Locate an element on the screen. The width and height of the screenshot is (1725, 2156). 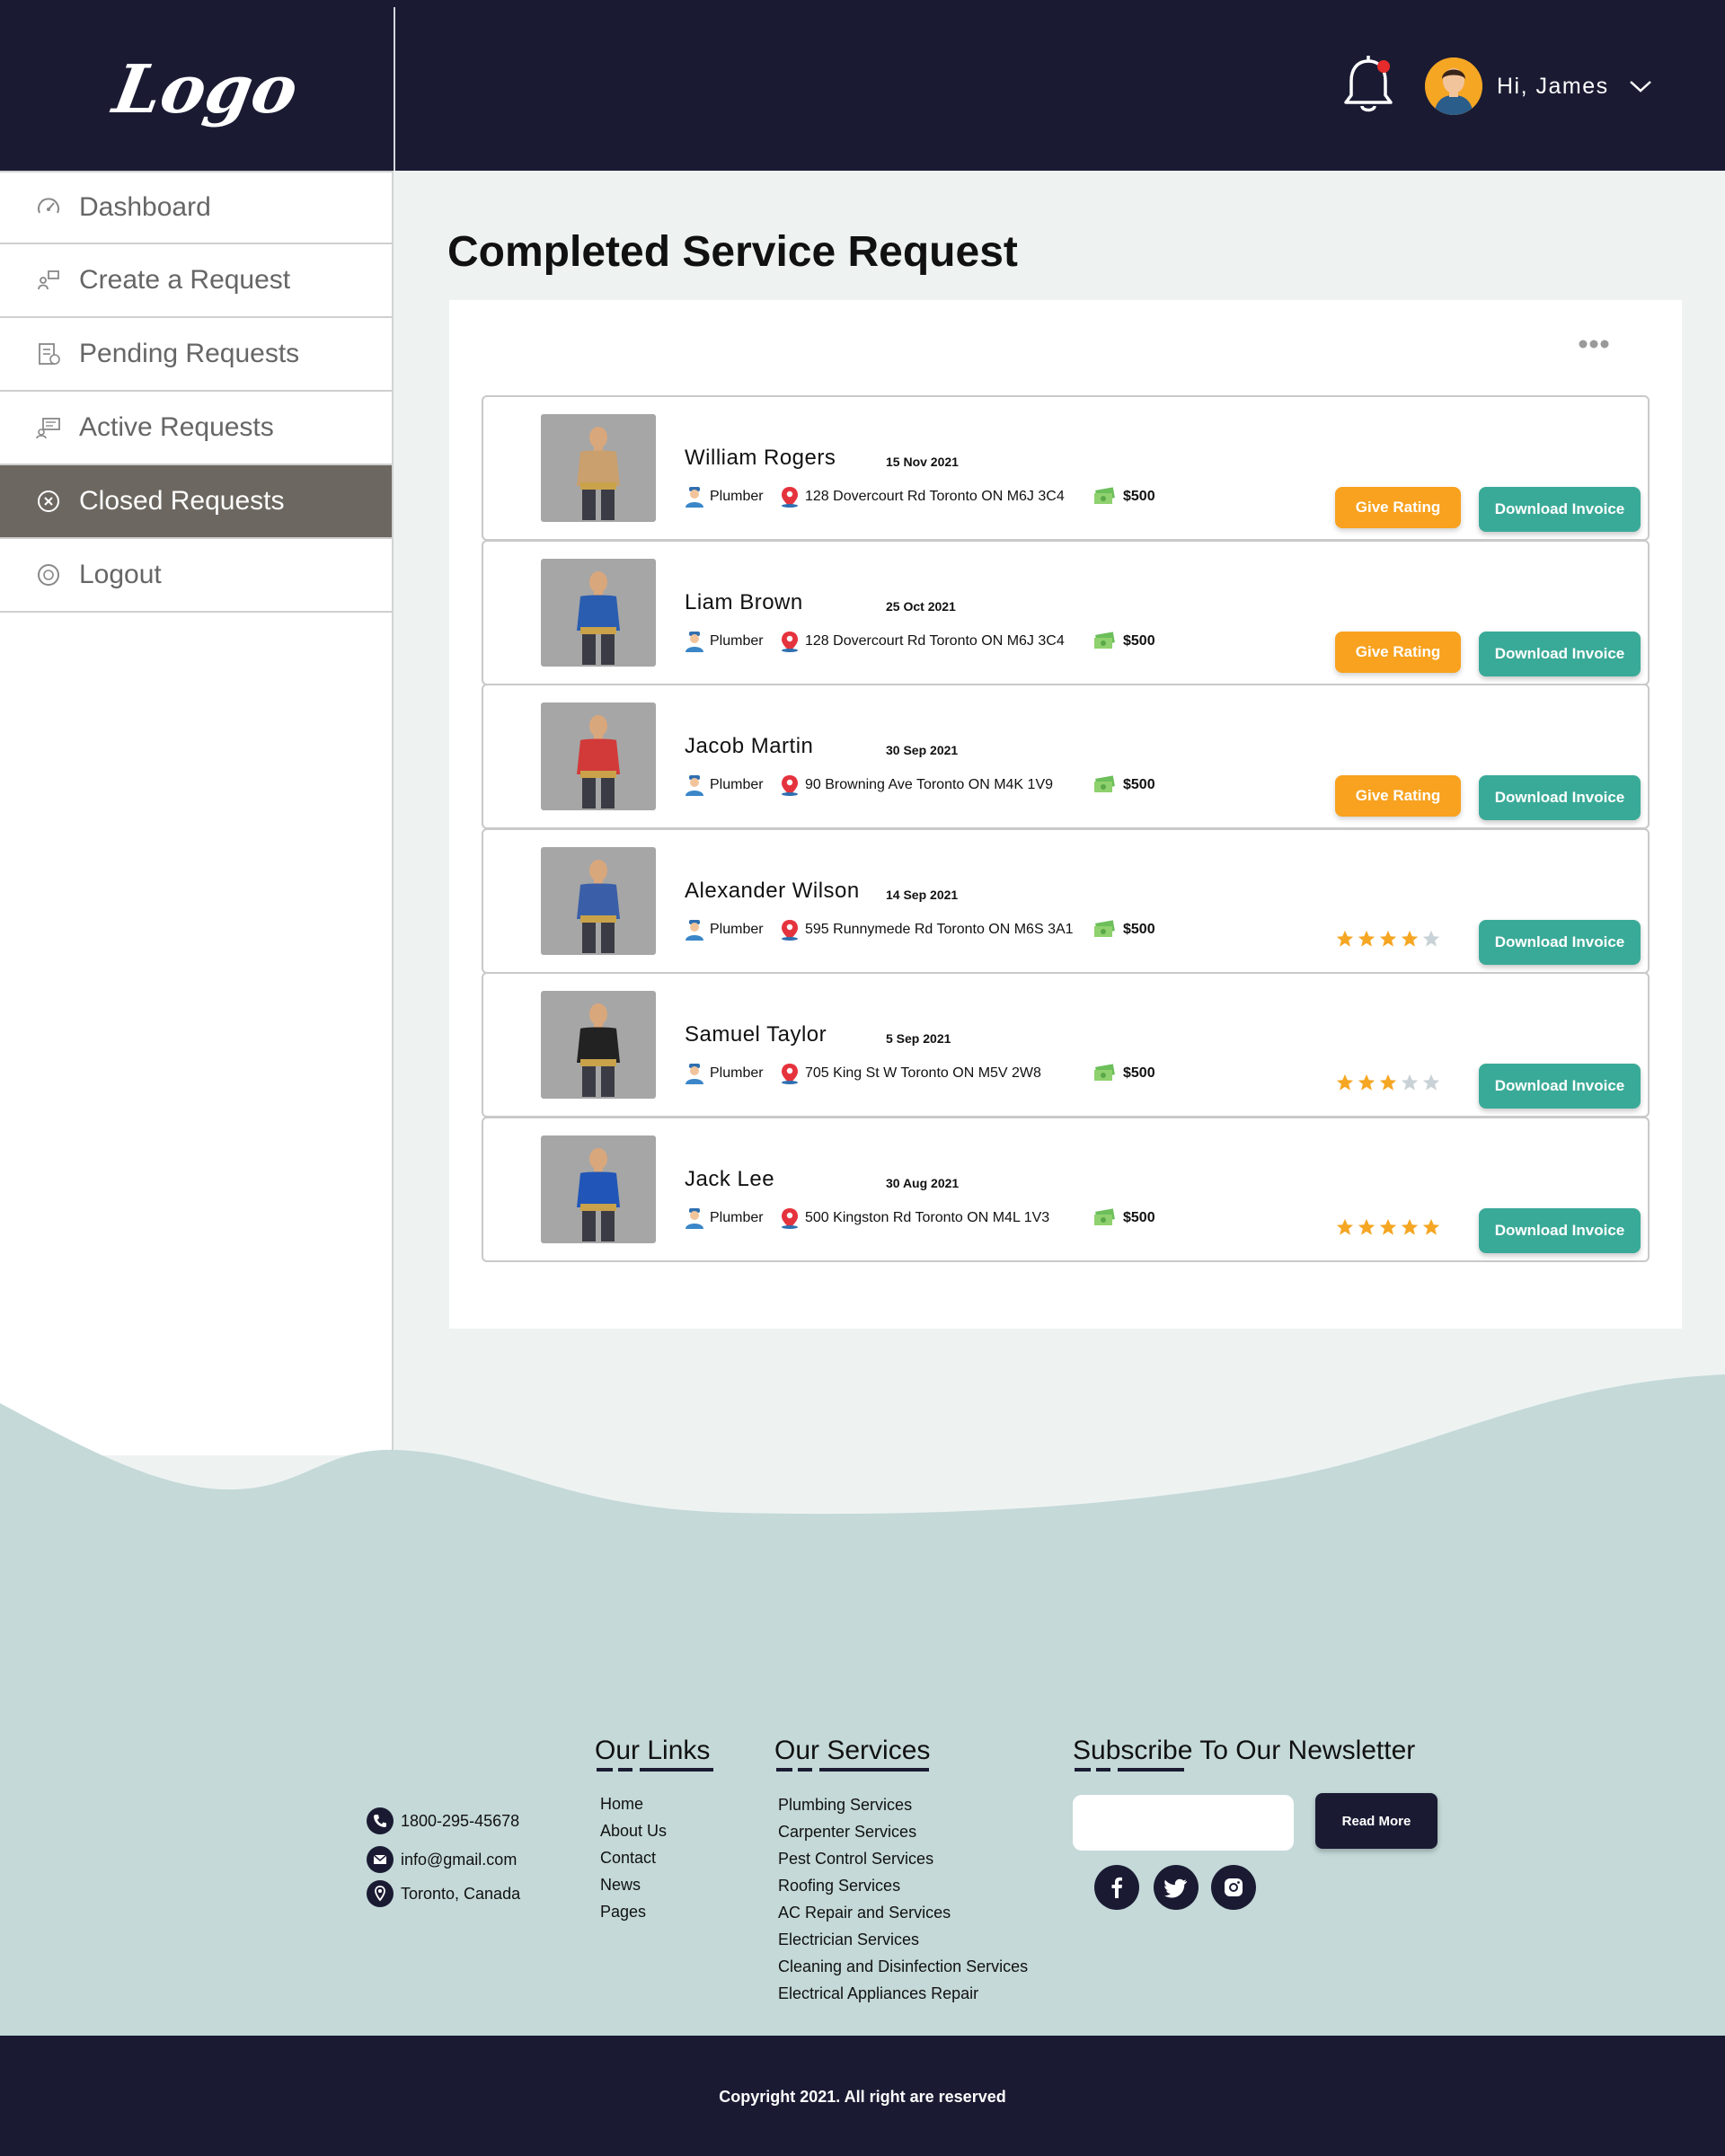
twitter-icon is located at coordinates (1175, 1888).